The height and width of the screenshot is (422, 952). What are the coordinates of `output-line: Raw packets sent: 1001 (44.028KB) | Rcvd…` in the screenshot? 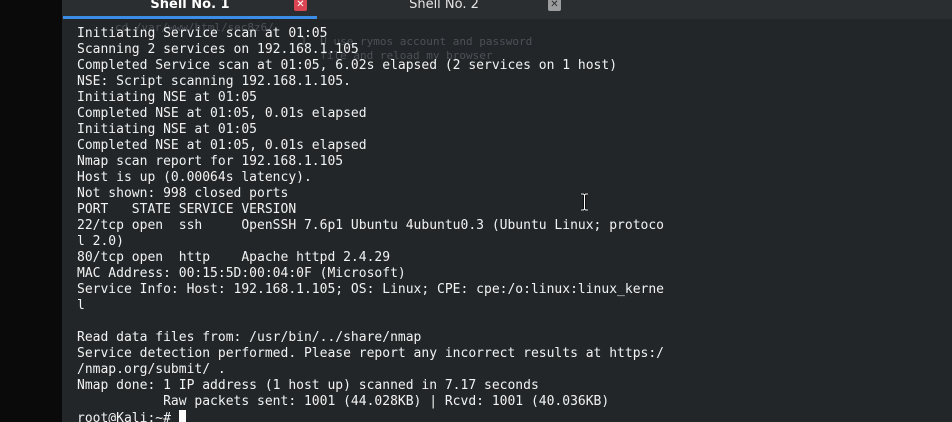 It's located at (343, 401).